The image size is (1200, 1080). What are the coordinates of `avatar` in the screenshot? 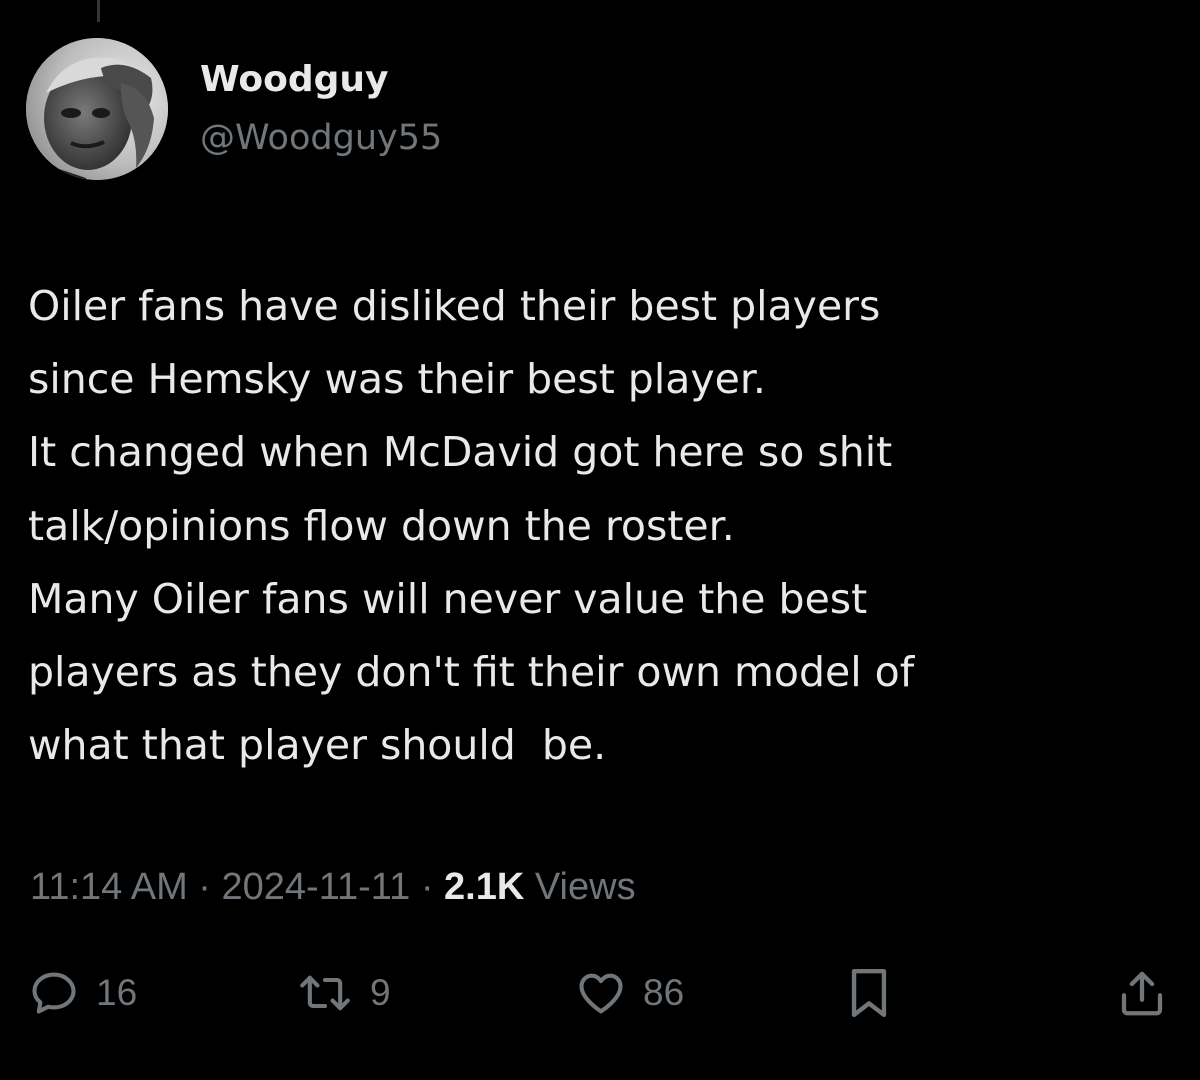 It's located at (97, 109).